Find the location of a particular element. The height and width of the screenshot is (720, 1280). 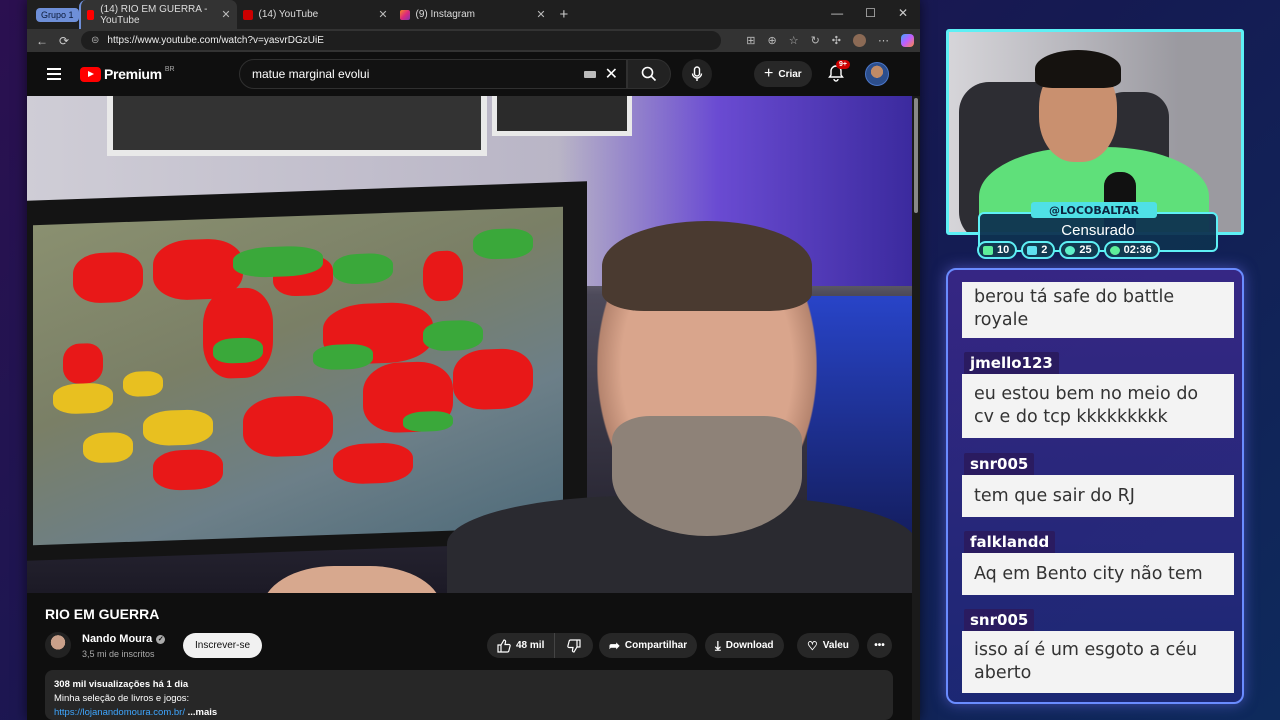

tab-youtube: (14) YouTube ✕ is located at coordinates (315, 14).